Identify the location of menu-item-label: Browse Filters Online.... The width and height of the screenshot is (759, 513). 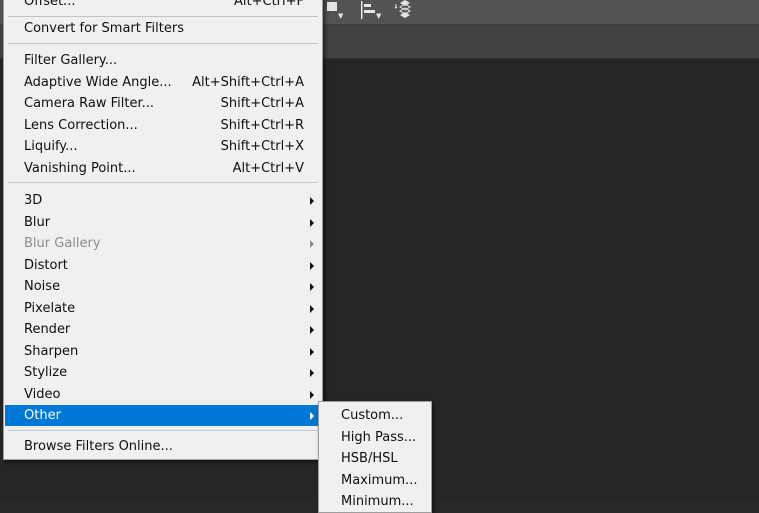
(98, 446).